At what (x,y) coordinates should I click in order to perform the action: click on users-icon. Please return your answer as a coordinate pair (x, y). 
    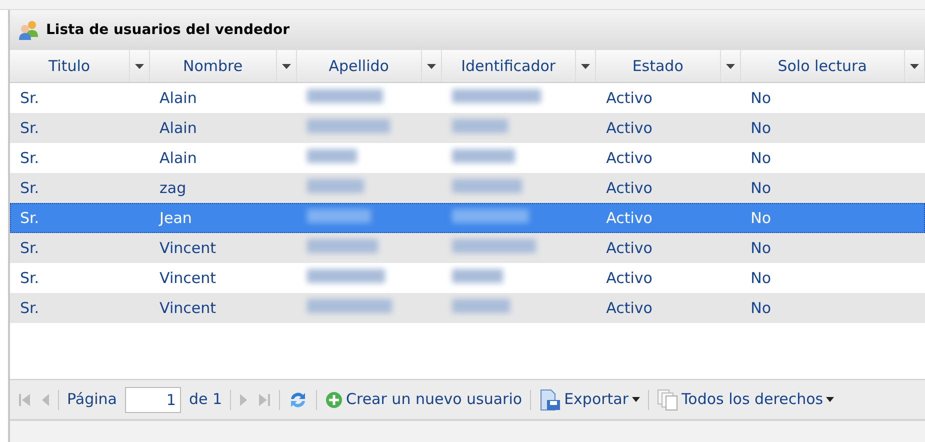
    Looking at the image, I should click on (29, 30).